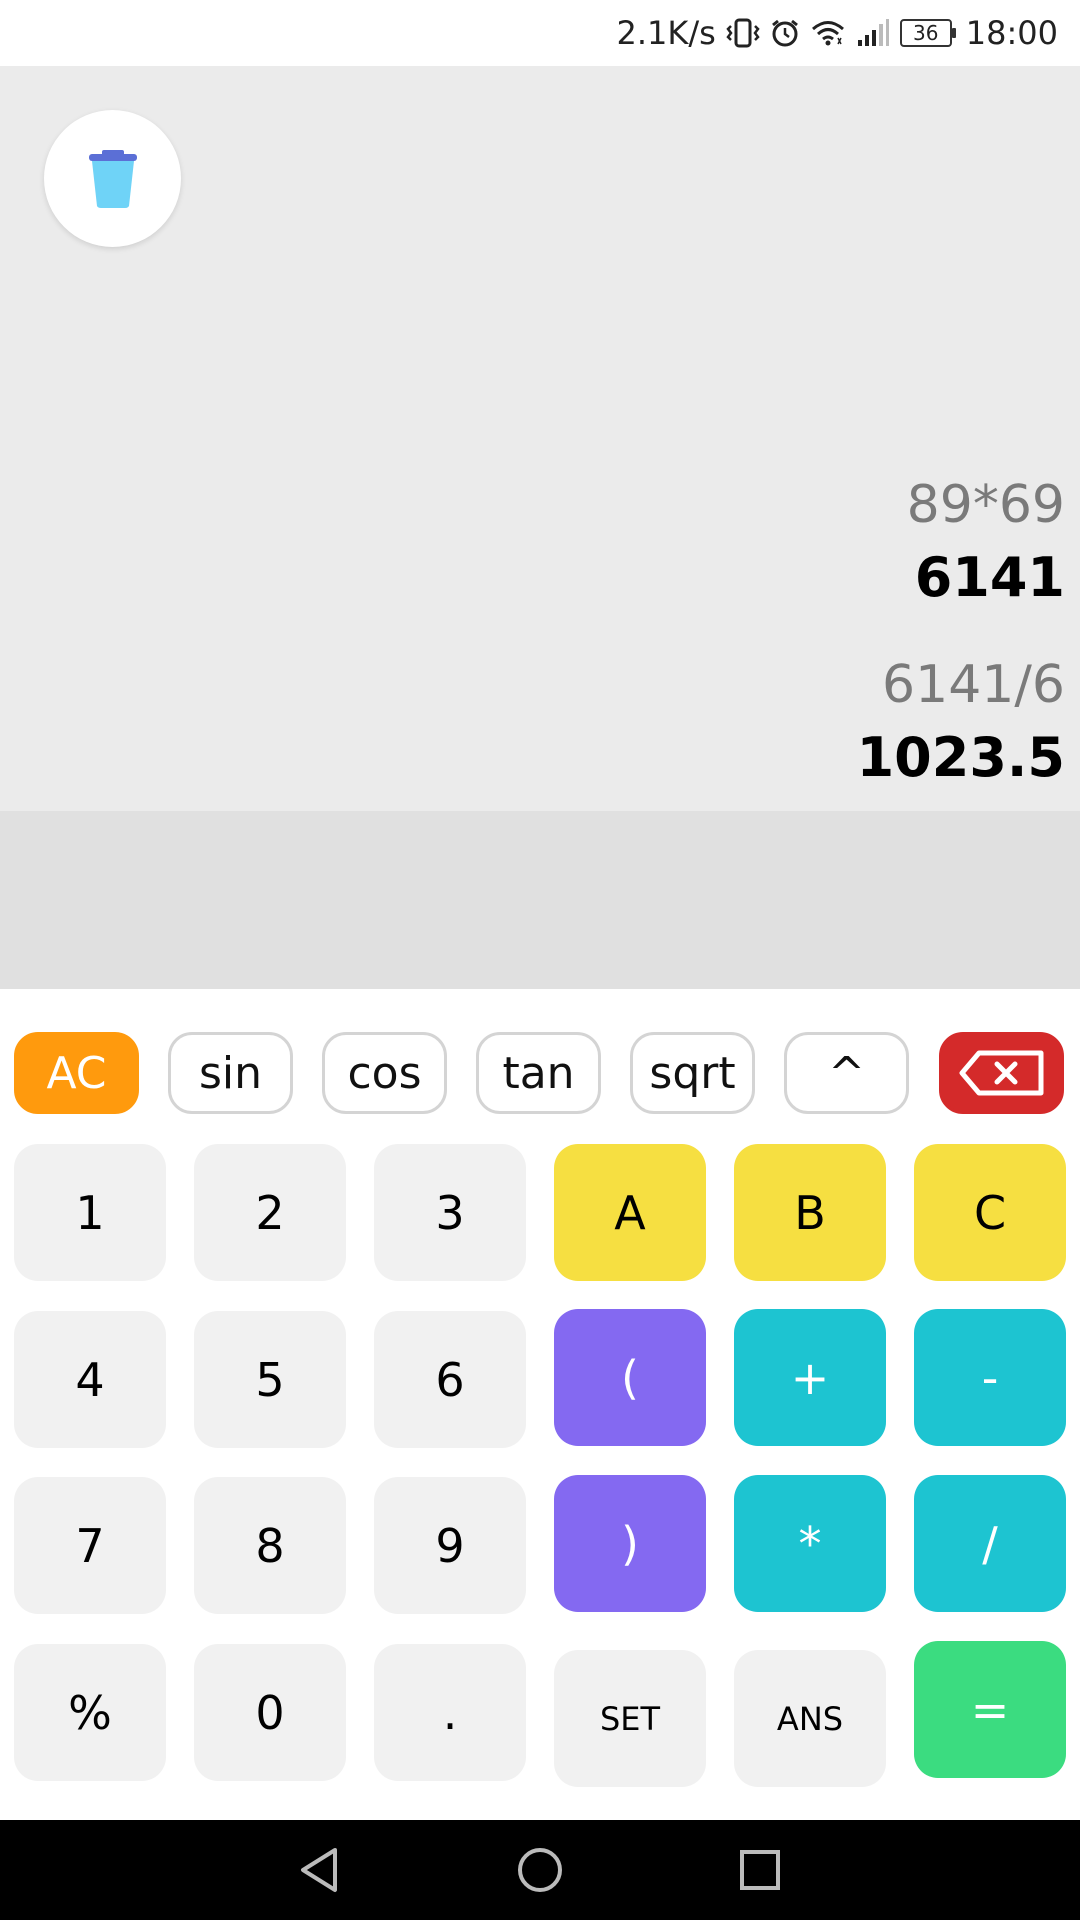 Image resolution: width=1080 pixels, height=1920 pixels. What do you see at coordinates (270, 1379) in the screenshot?
I see `key-5: 5` at bounding box center [270, 1379].